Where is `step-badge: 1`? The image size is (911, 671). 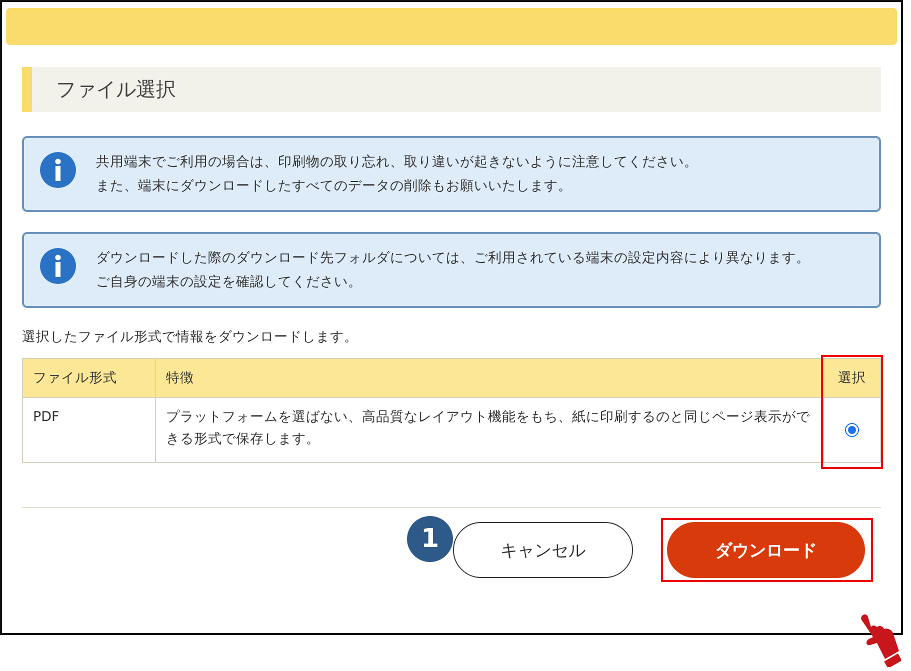
step-badge: 1 is located at coordinates (430, 539).